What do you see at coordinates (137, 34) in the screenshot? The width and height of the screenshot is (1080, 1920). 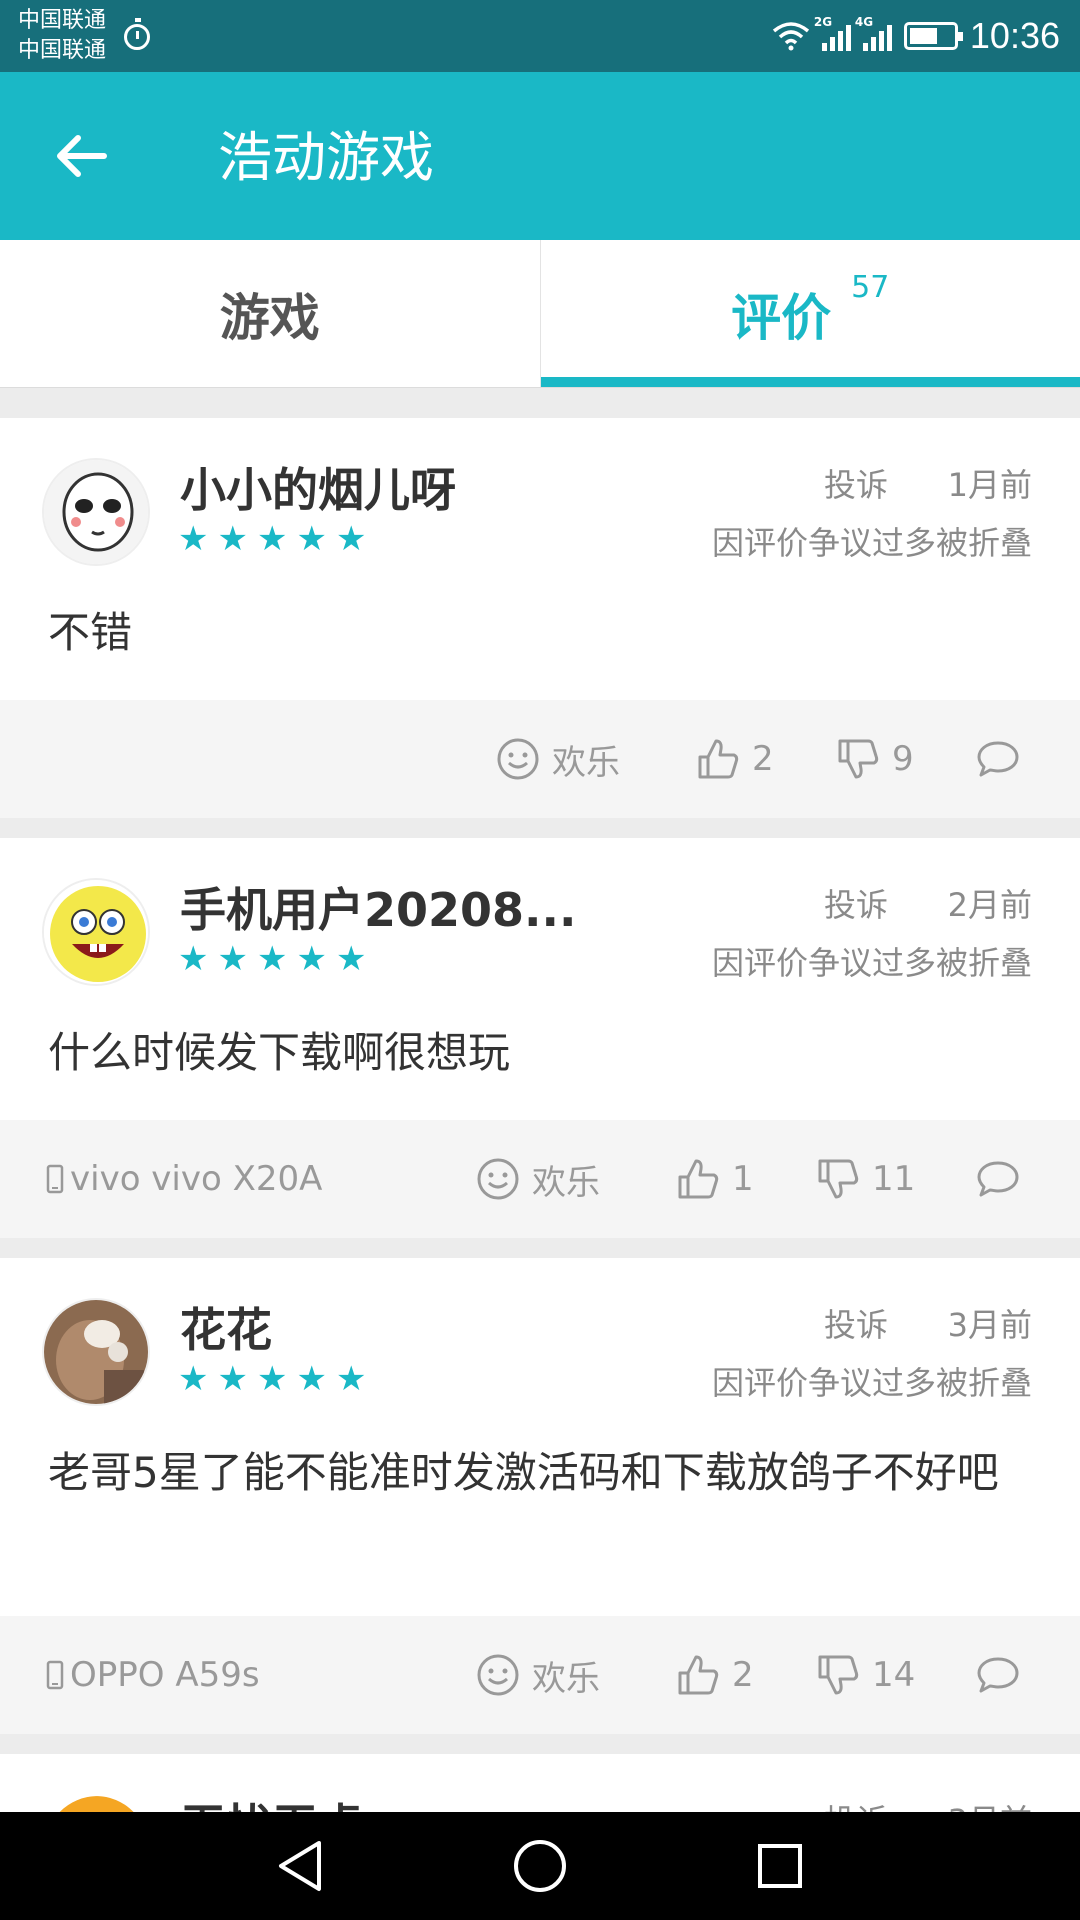 I see `stopwatch-icon` at bounding box center [137, 34].